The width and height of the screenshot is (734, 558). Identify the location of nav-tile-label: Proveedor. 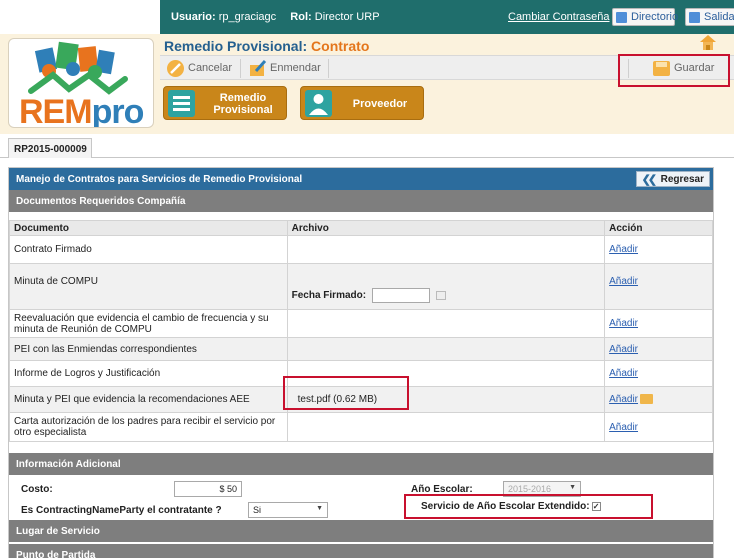
(380, 104).